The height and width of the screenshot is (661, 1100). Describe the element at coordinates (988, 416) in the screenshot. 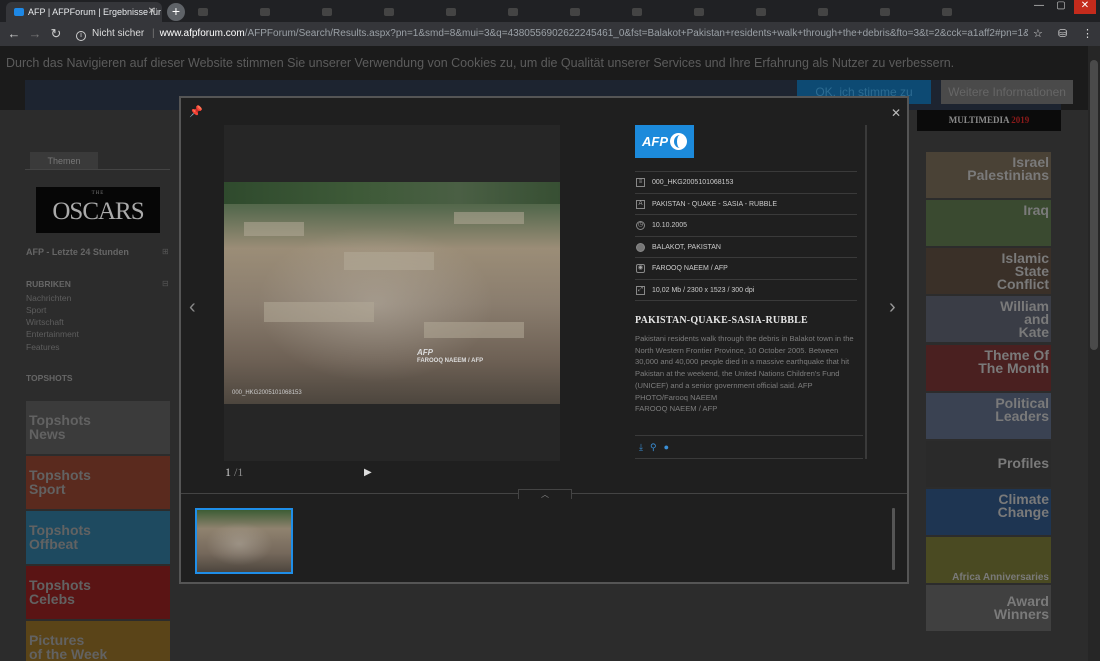

I see `political-leaders-card: Political Leaders` at that location.